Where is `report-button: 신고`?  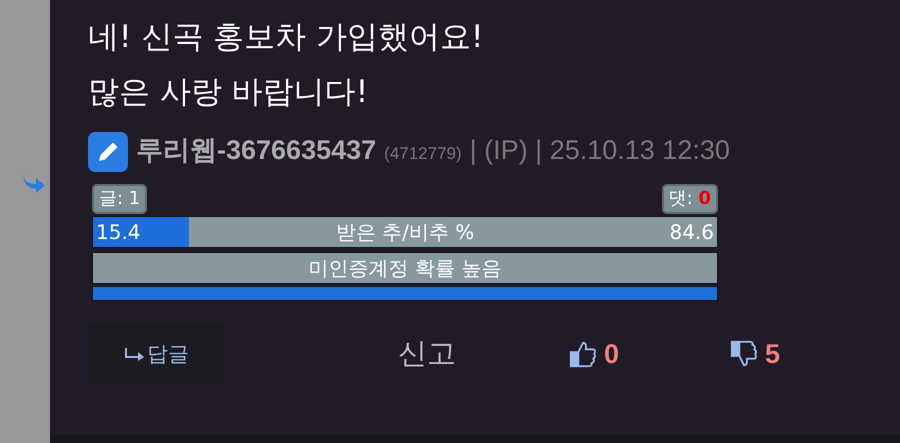
report-button: 신고 is located at coordinates (427, 354).